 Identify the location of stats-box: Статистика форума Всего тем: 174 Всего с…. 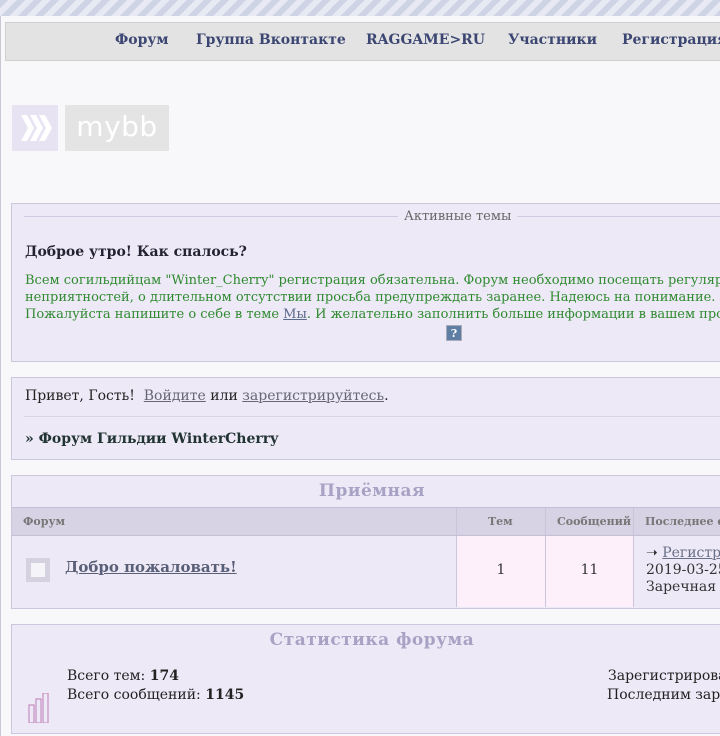
(365, 679).